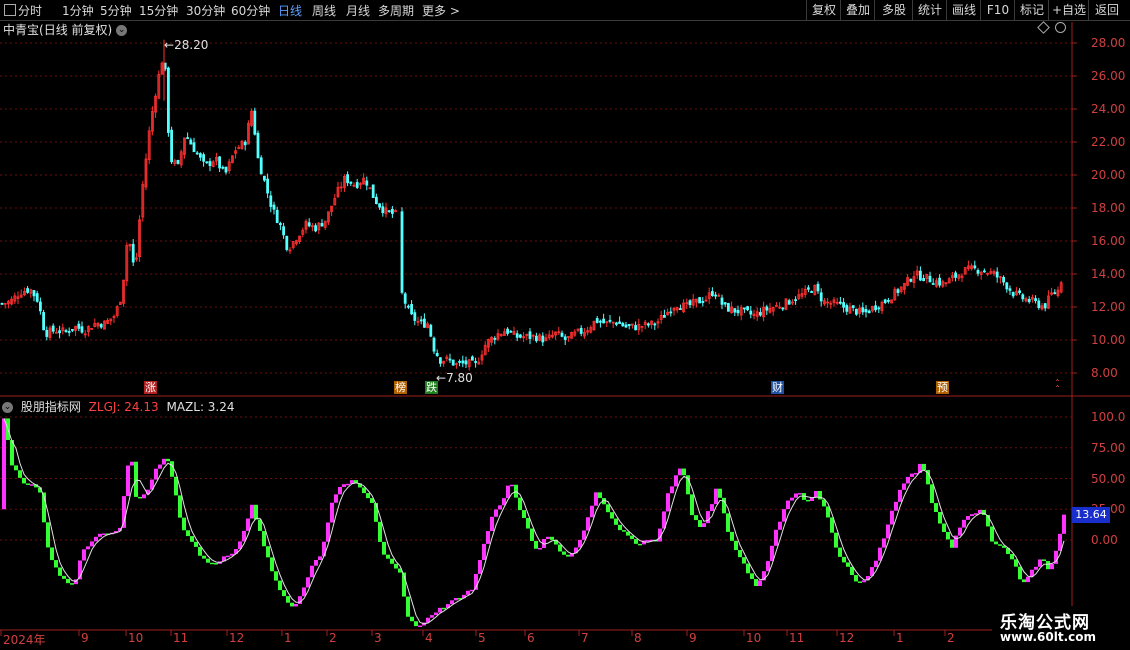 The image size is (1130, 650). What do you see at coordinates (1104, 373) in the screenshot?
I see `price-tick-label: 8.00` at bounding box center [1104, 373].